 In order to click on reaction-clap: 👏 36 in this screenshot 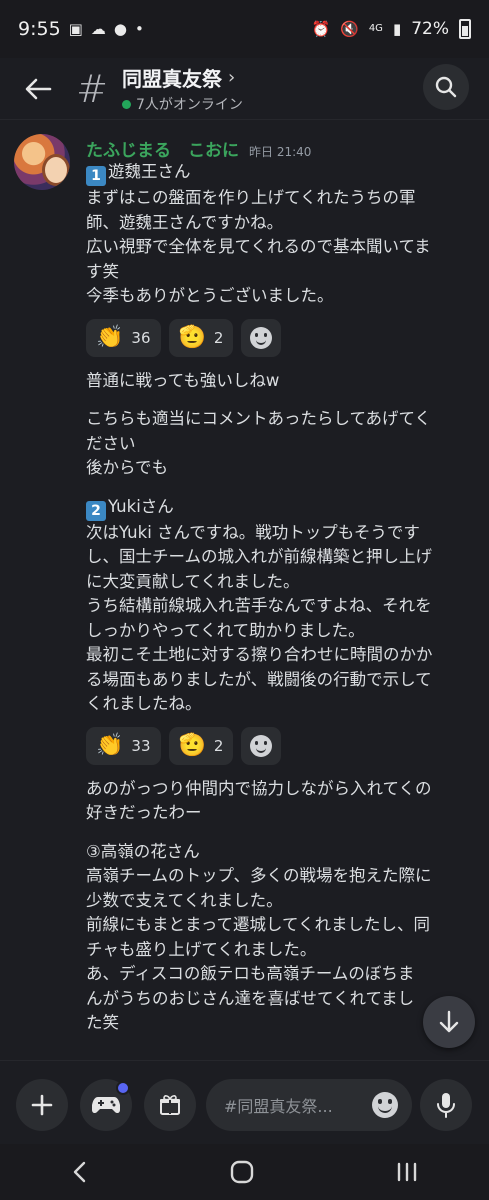, I will do `click(123, 337)`.